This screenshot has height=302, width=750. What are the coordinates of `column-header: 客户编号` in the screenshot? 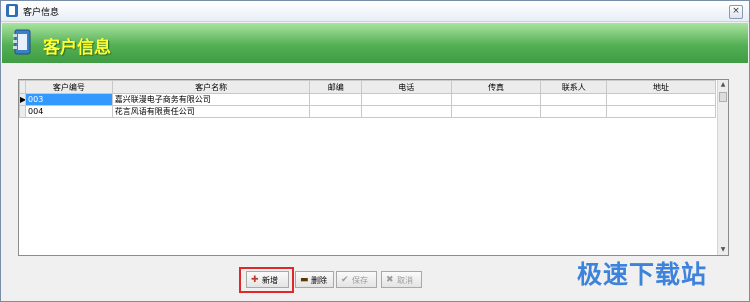 It's located at (69, 87).